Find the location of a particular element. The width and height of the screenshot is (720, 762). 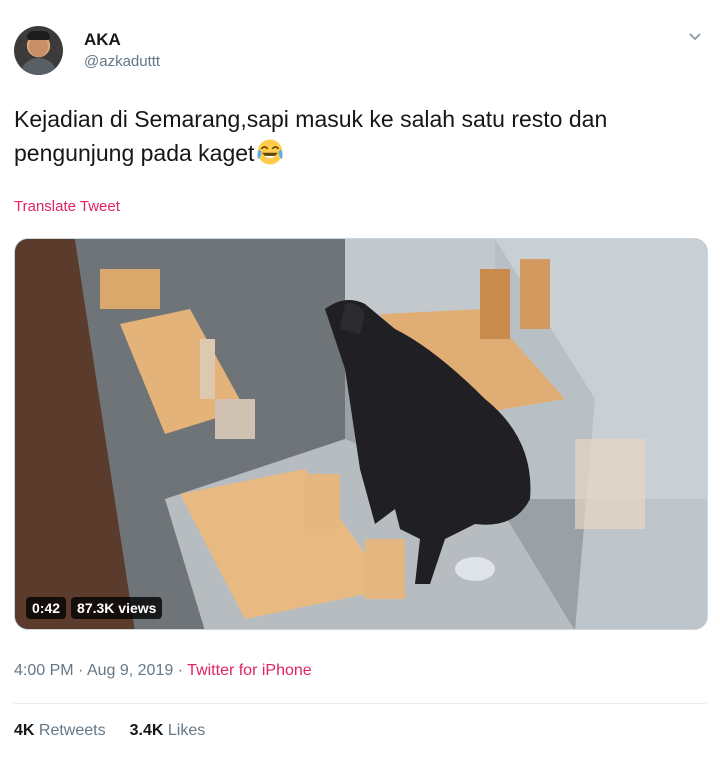

author-handle: @azkaduttt is located at coordinates (122, 62).